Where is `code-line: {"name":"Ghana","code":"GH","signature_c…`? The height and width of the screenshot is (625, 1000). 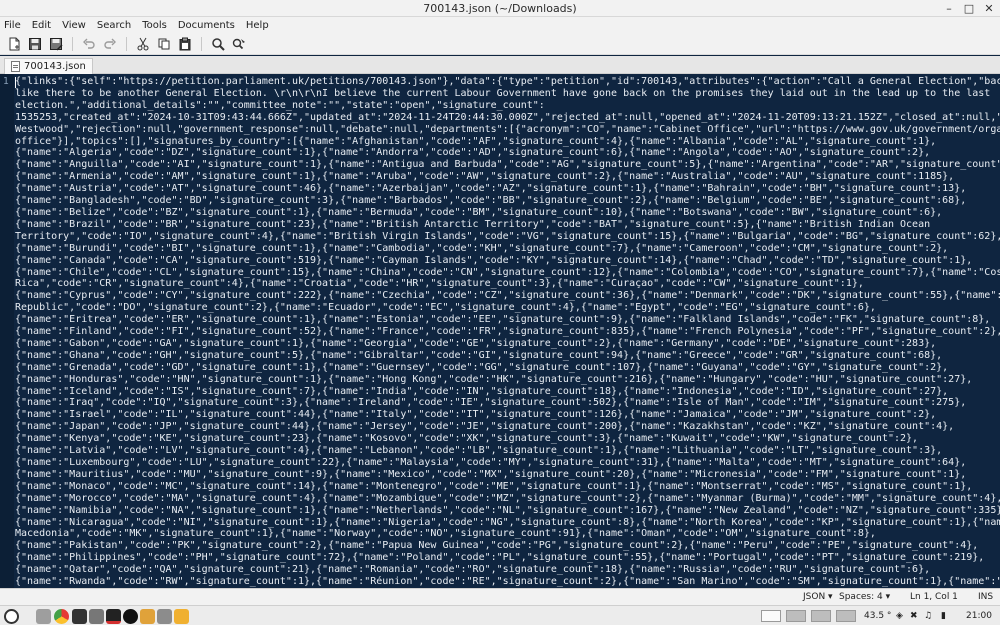
code-line: {"name":"Ghana","code":"GH","signature_c… is located at coordinates (507, 356).